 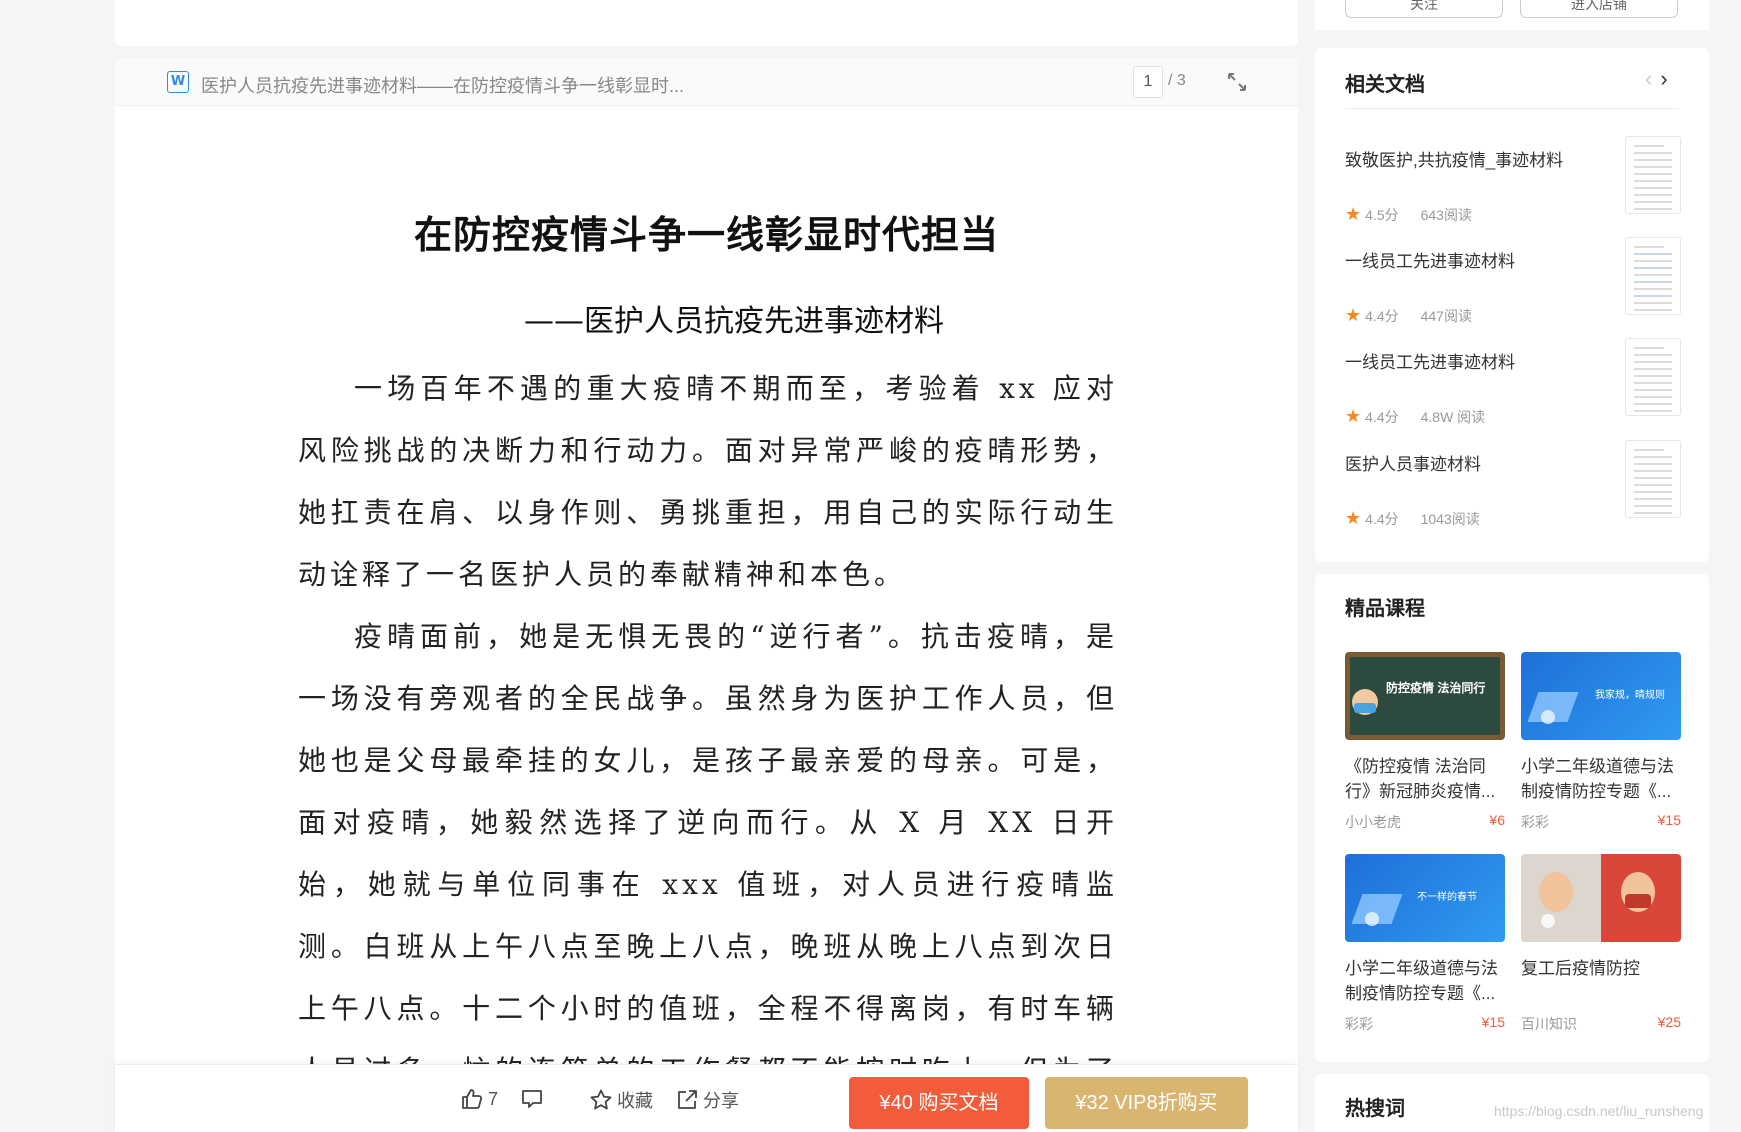 What do you see at coordinates (1454, 158) in the screenshot?
I see `related-doc-title: 致敬医护,共抗疫情_事迹材料` at bounding box center [1454, 158].